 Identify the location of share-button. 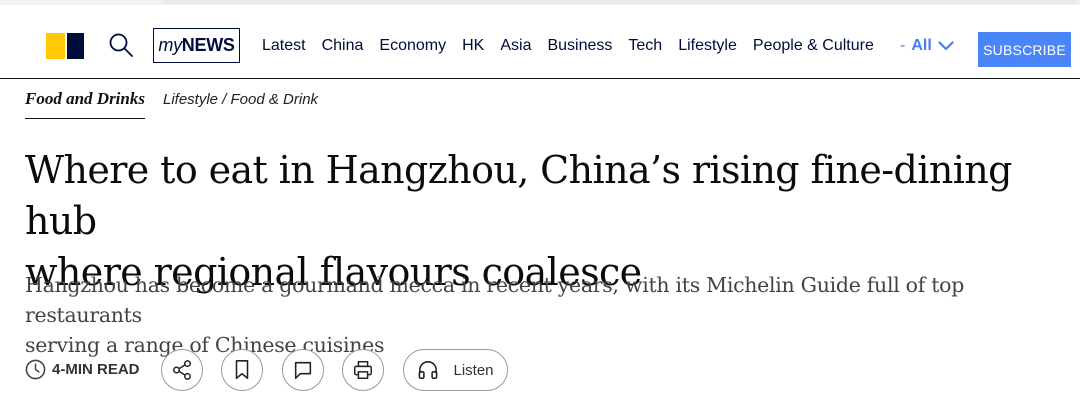
(182, 370).